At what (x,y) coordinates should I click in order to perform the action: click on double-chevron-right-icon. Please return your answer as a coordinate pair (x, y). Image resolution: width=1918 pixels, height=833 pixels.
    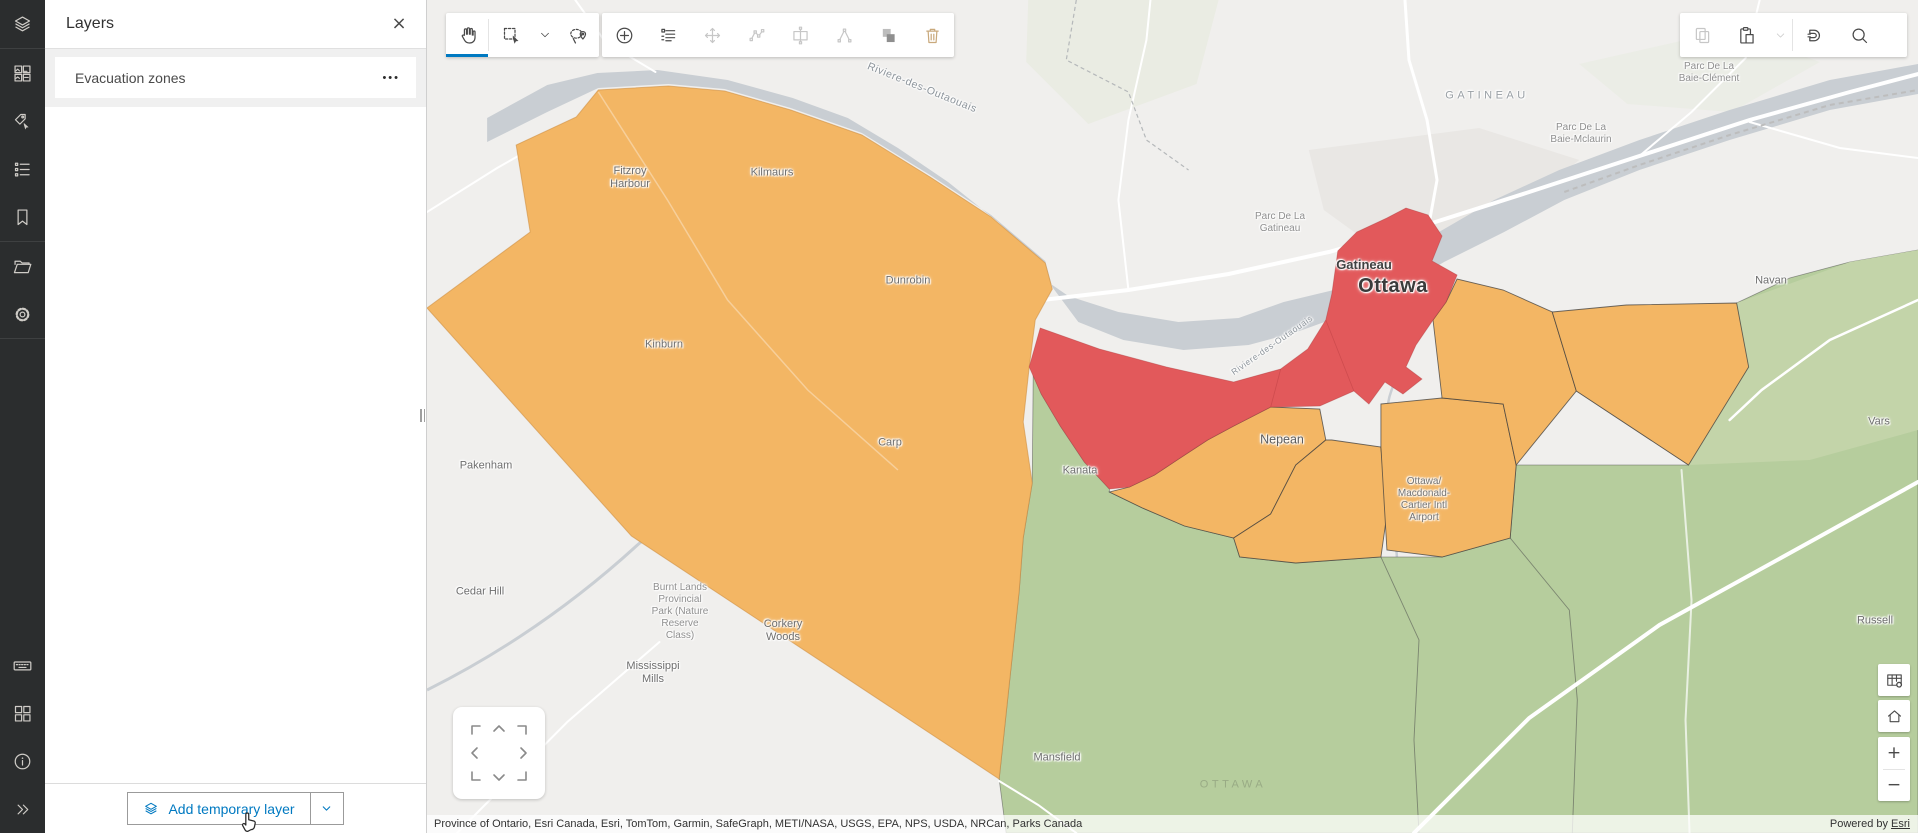
    Looking at the image, I should click on (23, 809).